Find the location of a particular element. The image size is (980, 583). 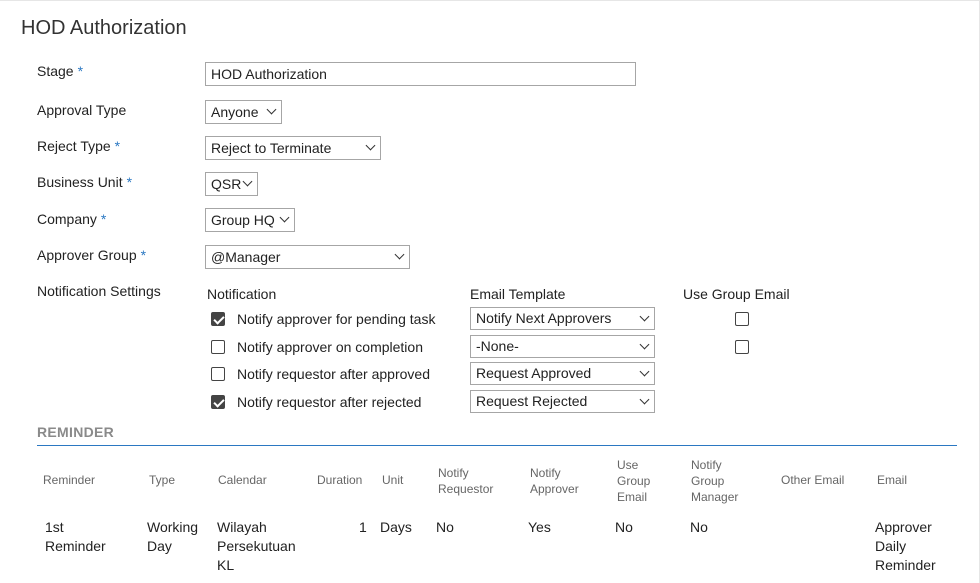

header-notify-group-manager: Notify Group Manager is located at coordinates (715, 481).